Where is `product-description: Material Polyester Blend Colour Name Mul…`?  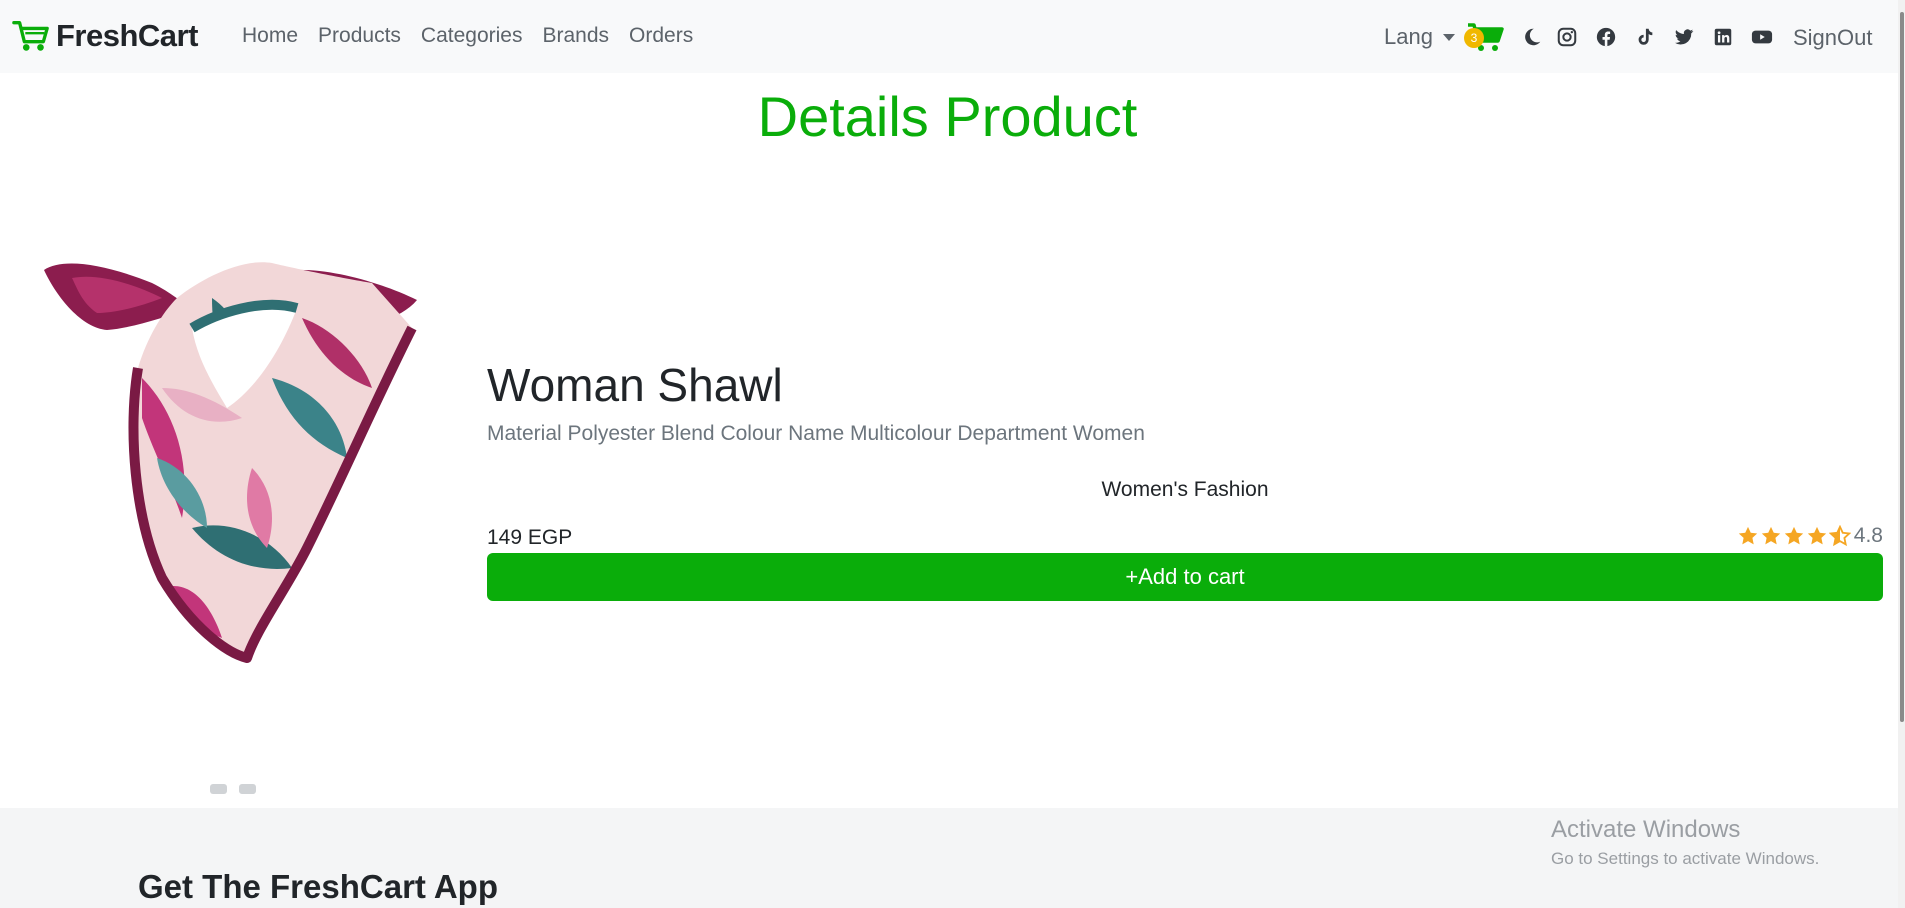
product-description: Material Polyester Blend Colour Name Mul… is located at coordinates (816, 433).